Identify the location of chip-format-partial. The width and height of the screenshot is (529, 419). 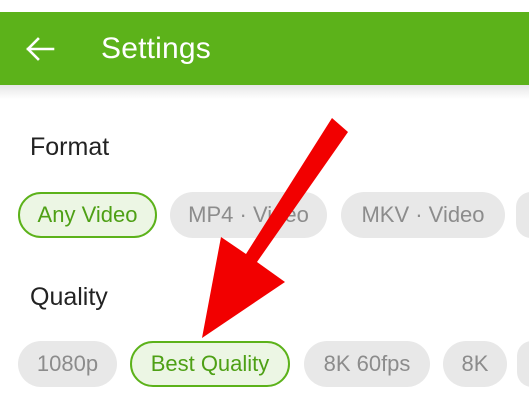
(522, 215).